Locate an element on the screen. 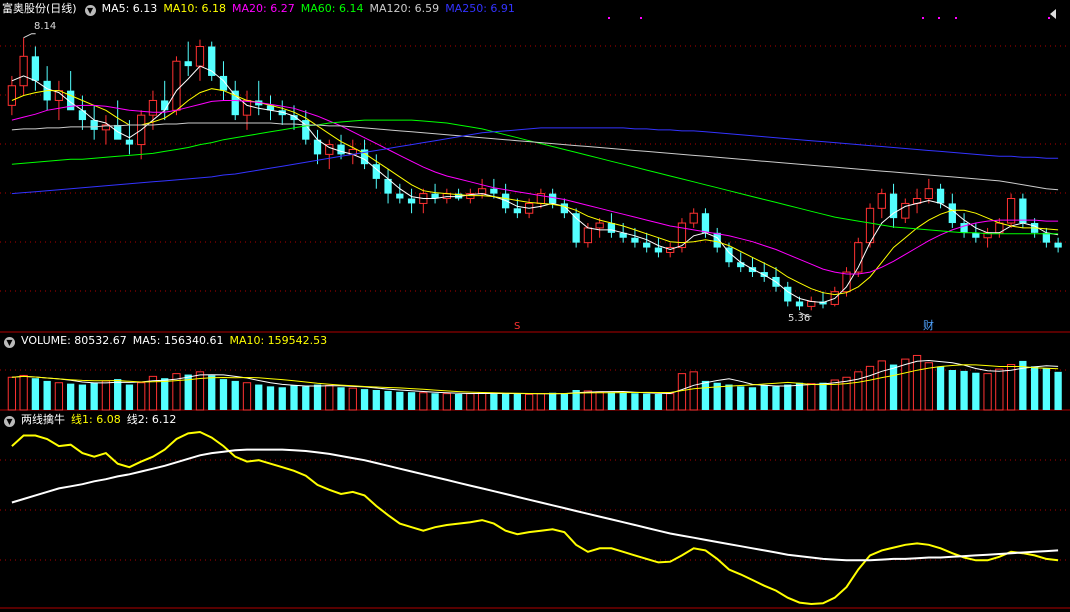 This screenshot has height=612, width=1070. indicator-line2: 线2: 6.12 is located at coordinates (151, 419).